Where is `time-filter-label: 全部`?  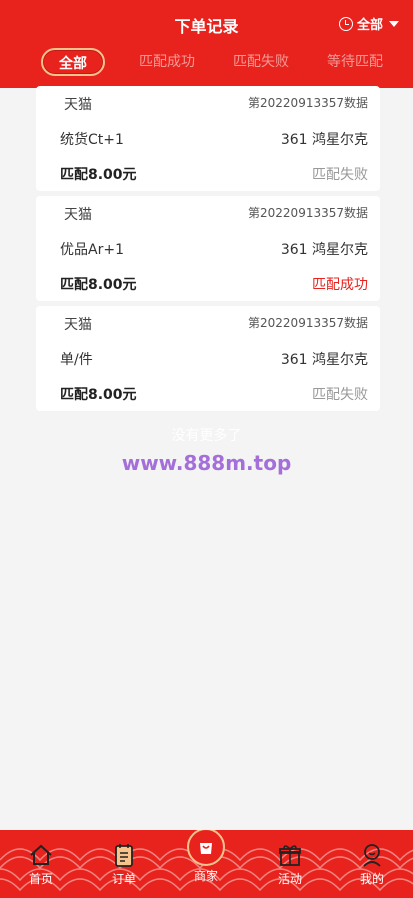
time-filter-label: 全部 is located at coordinates (369, 25).